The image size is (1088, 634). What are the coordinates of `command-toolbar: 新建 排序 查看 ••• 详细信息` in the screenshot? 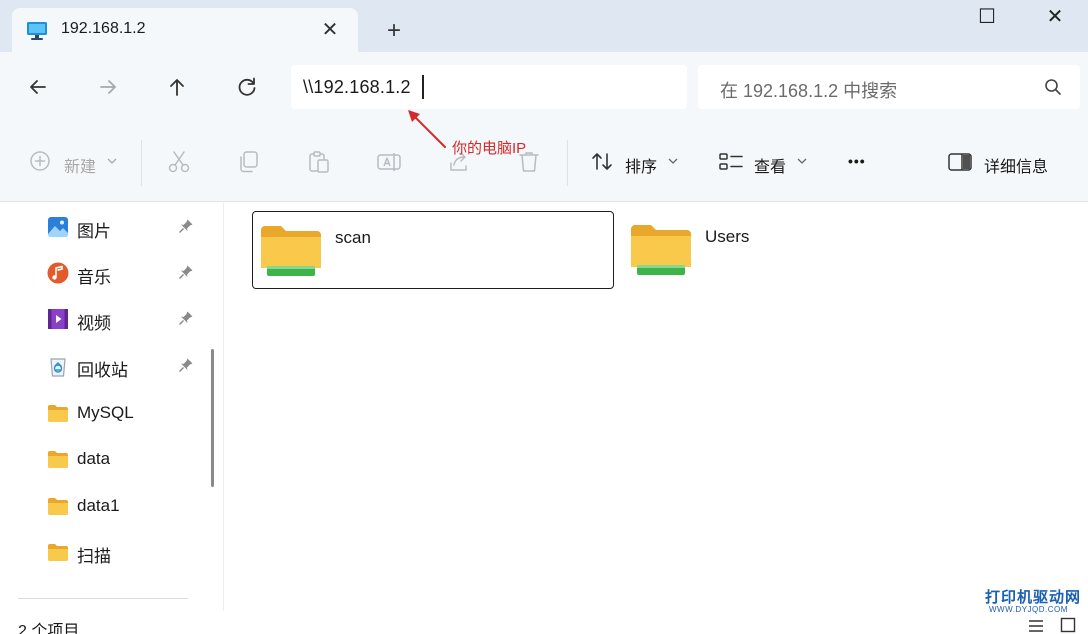 It's located at (544, 163).